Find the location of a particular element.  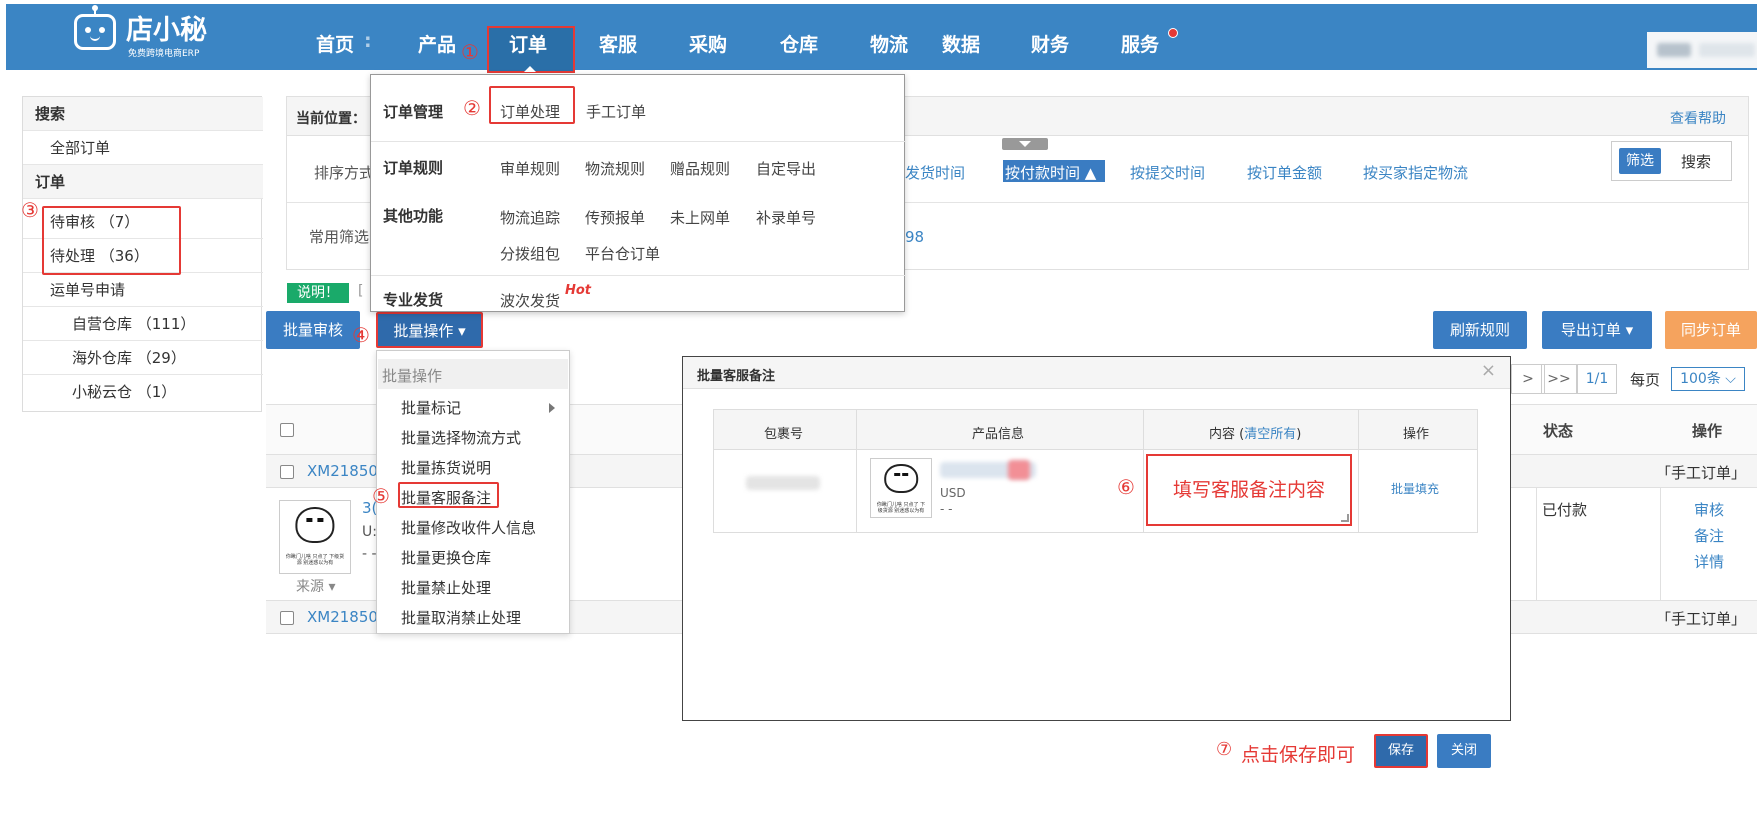

status-column-header: 状态 is located at coordinates (1558, 431).